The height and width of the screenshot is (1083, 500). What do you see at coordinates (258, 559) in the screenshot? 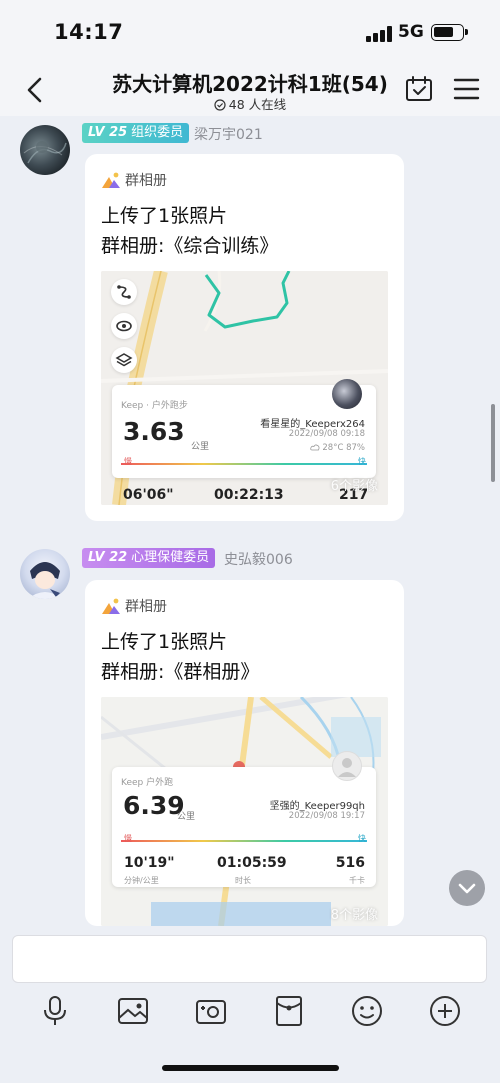
I see `sender-name: 史弘毅006` at bounding box center [258, 559].